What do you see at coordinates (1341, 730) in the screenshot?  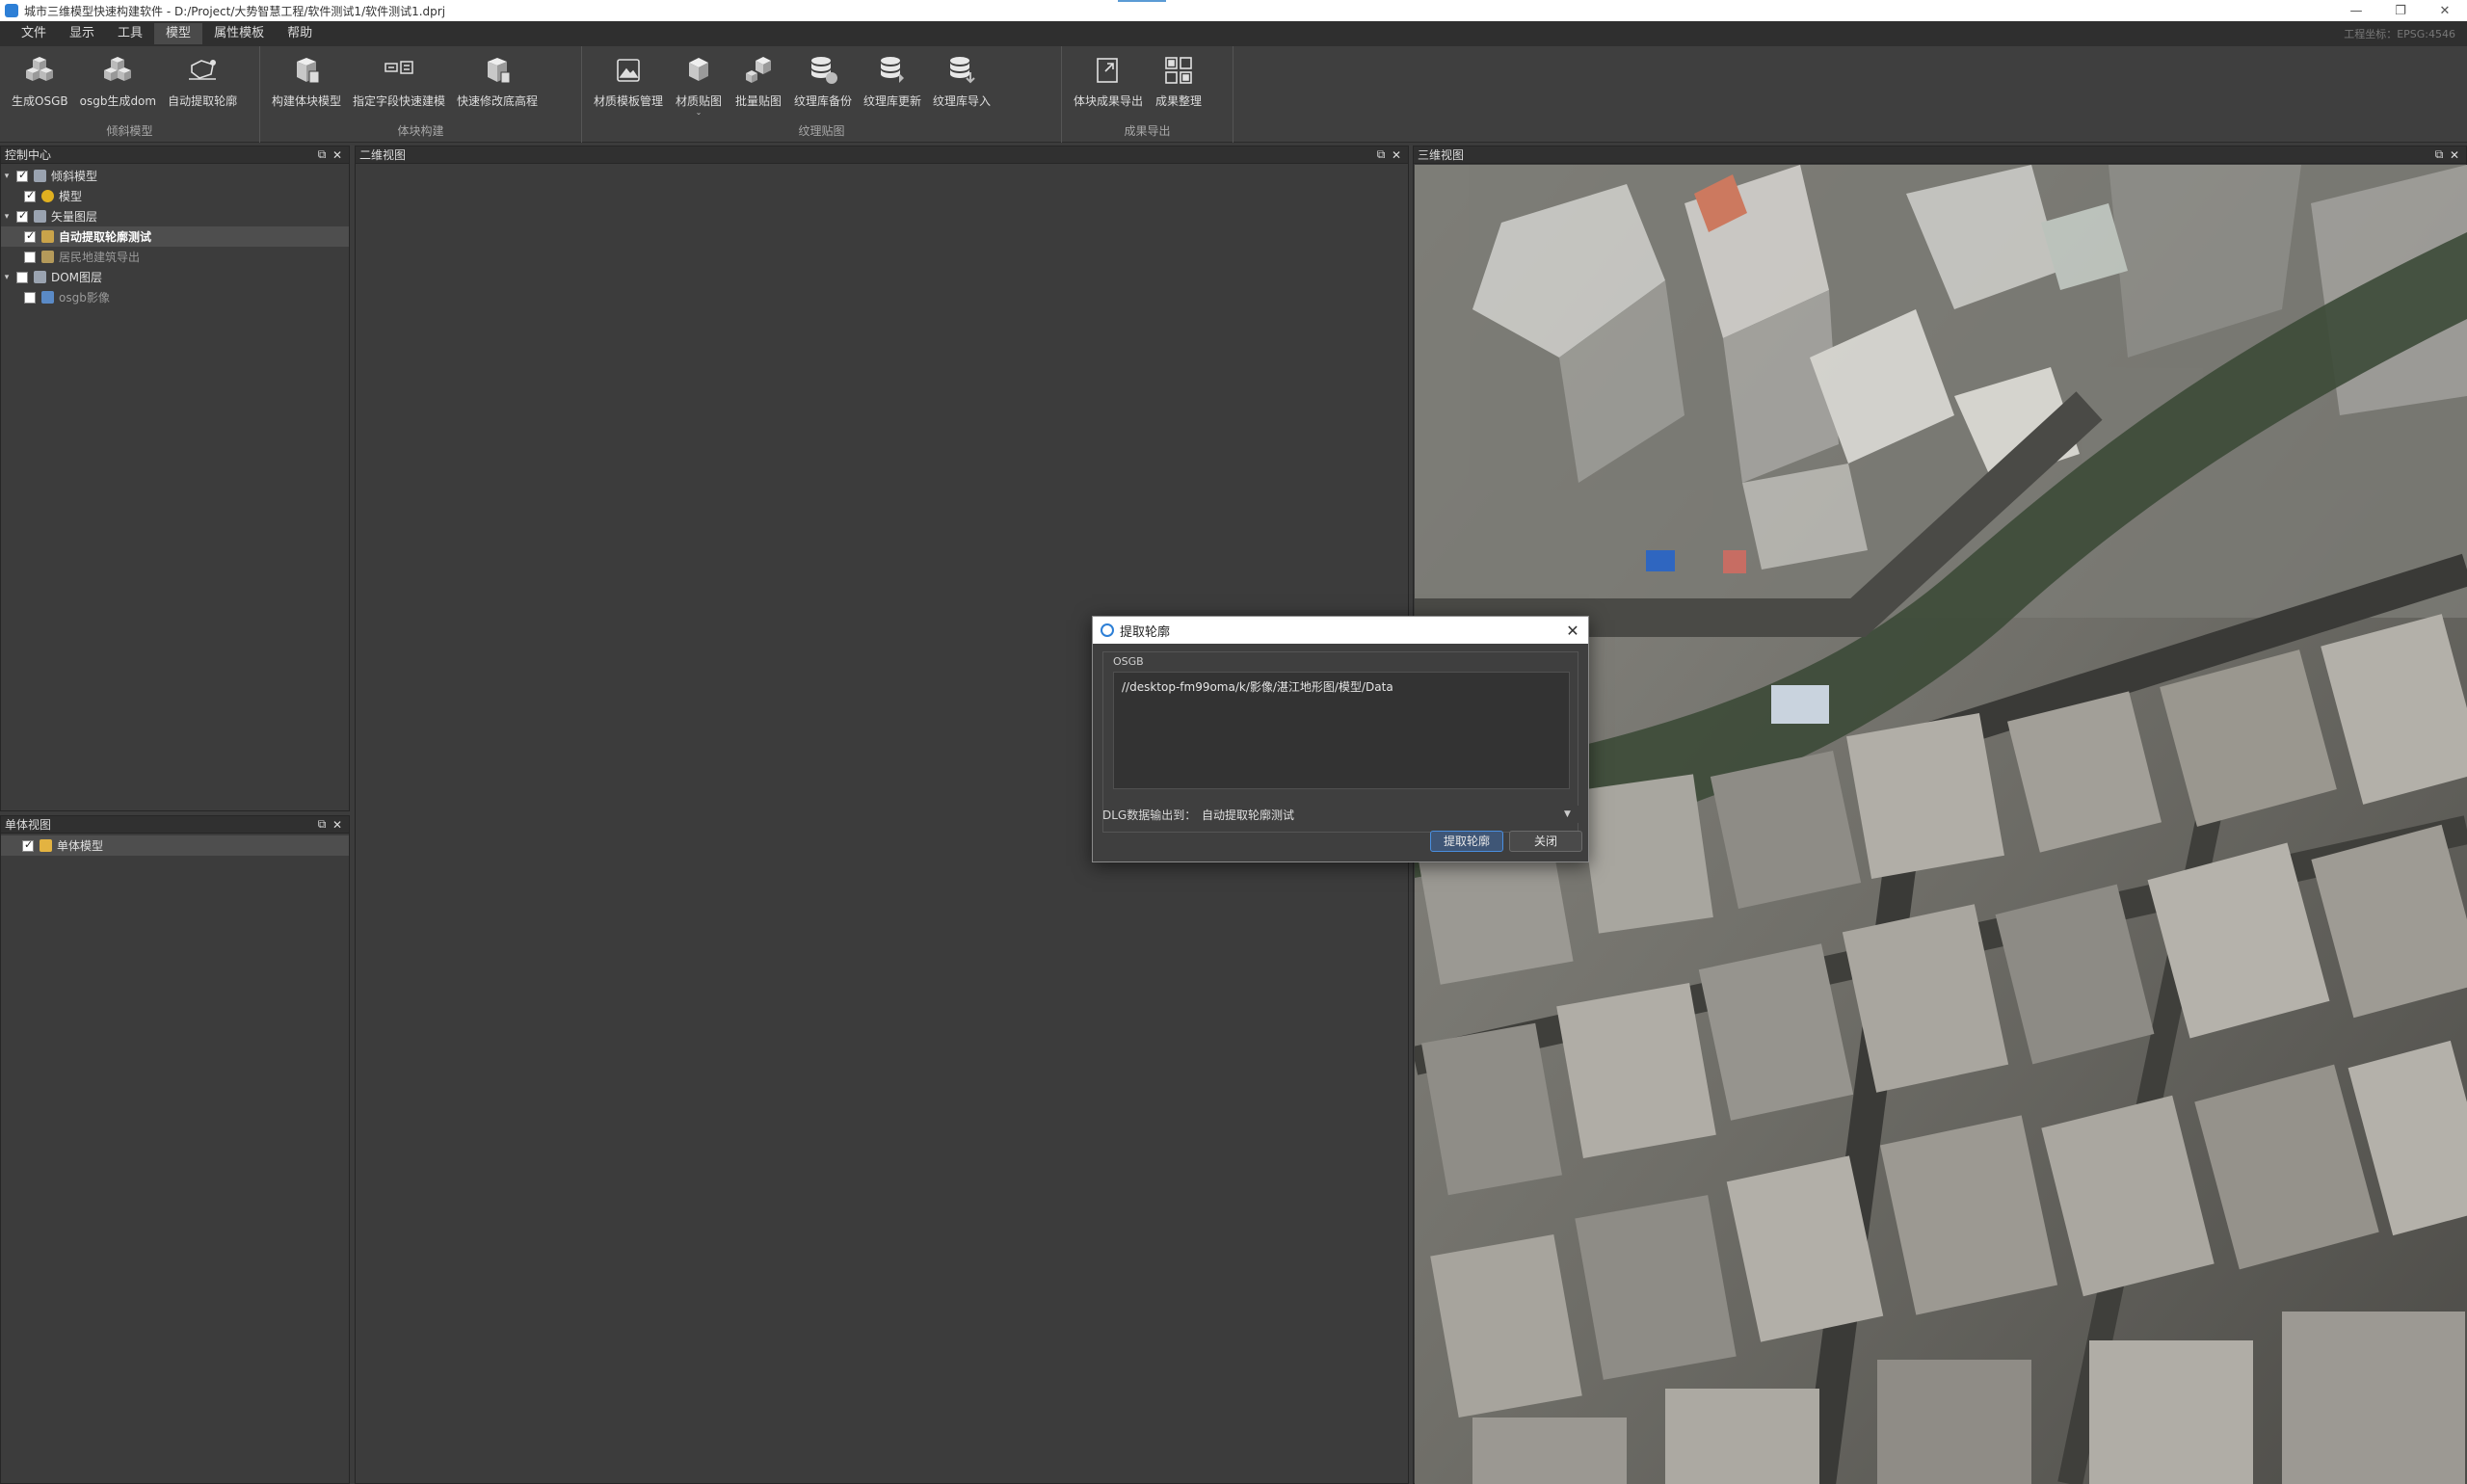 I see `osgb-path-list: //desktop-fm99oma/k/影像/湛江地形图/模型/Data` at bounding box center [1341, 730].